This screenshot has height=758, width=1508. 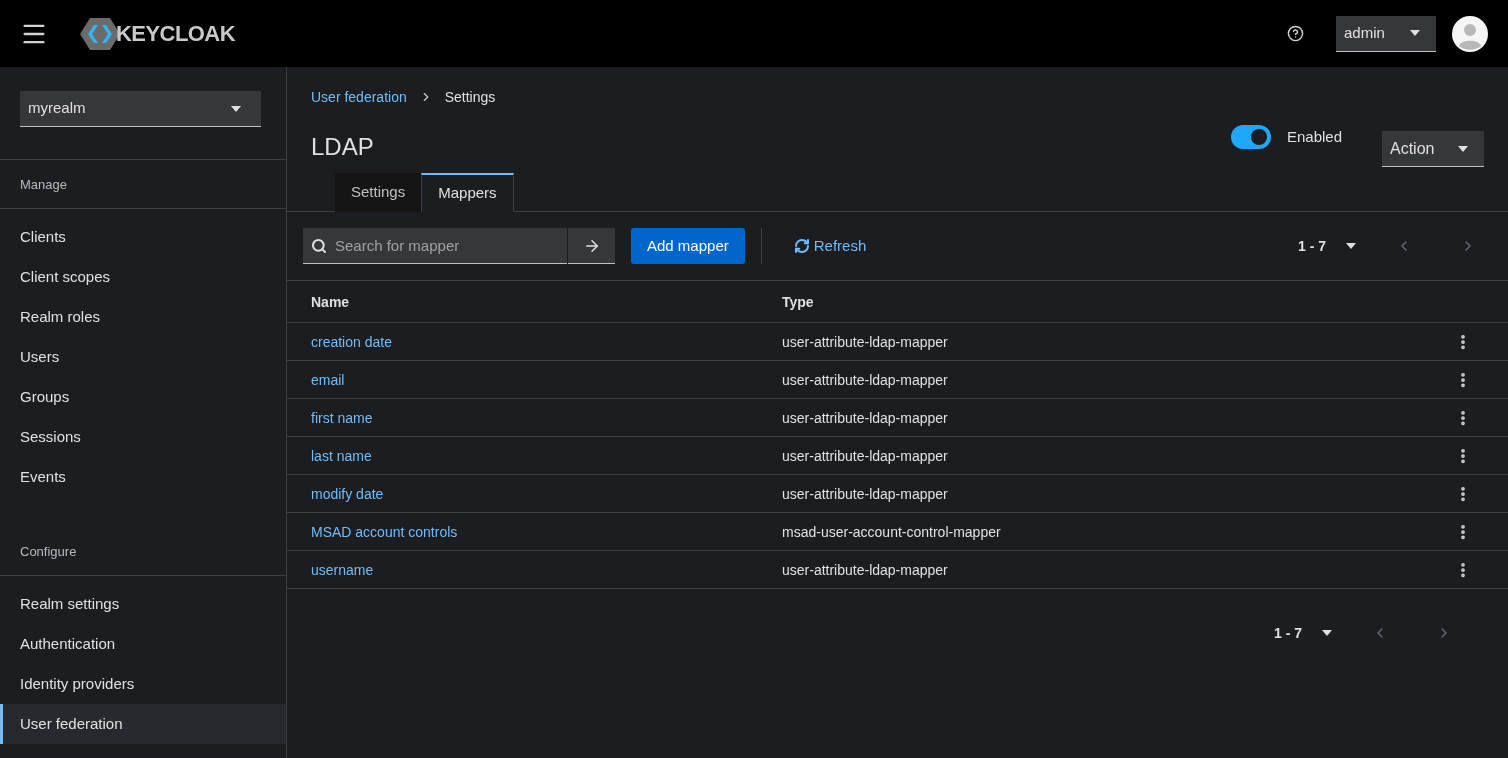 What do you see at coordinates (467, 192) in the screenshot?
I see `tab: Mappers` at bounding box center [467, 192].